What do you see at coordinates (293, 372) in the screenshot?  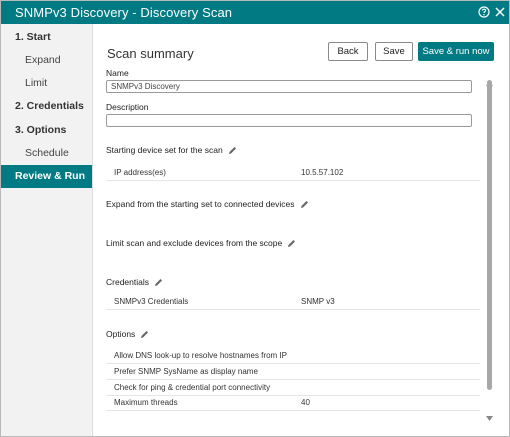 I see `table-row: Prefer SNMP SysName as display name` at bounding box center [293, 372].